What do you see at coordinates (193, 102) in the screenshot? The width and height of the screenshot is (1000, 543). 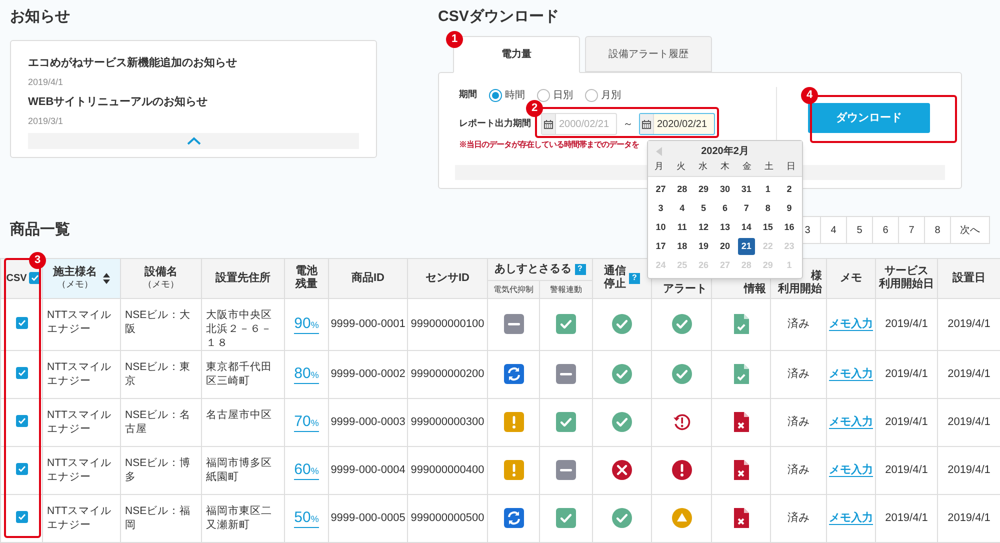 I see `news-title: WEBサイトリニューアルのお知らせ` at bounding box center [193, 102].